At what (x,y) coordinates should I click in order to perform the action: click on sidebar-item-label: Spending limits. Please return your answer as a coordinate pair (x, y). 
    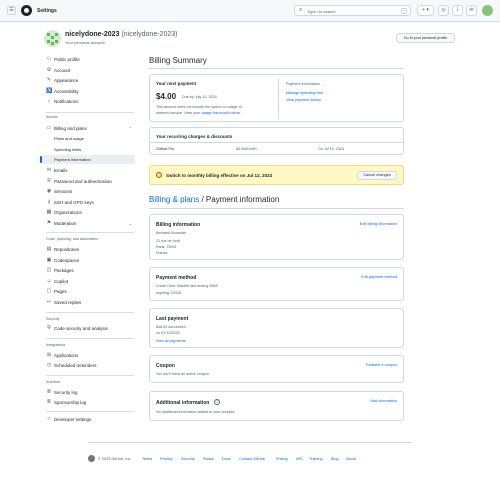
    Looking at the image, I should click on (68, 149).